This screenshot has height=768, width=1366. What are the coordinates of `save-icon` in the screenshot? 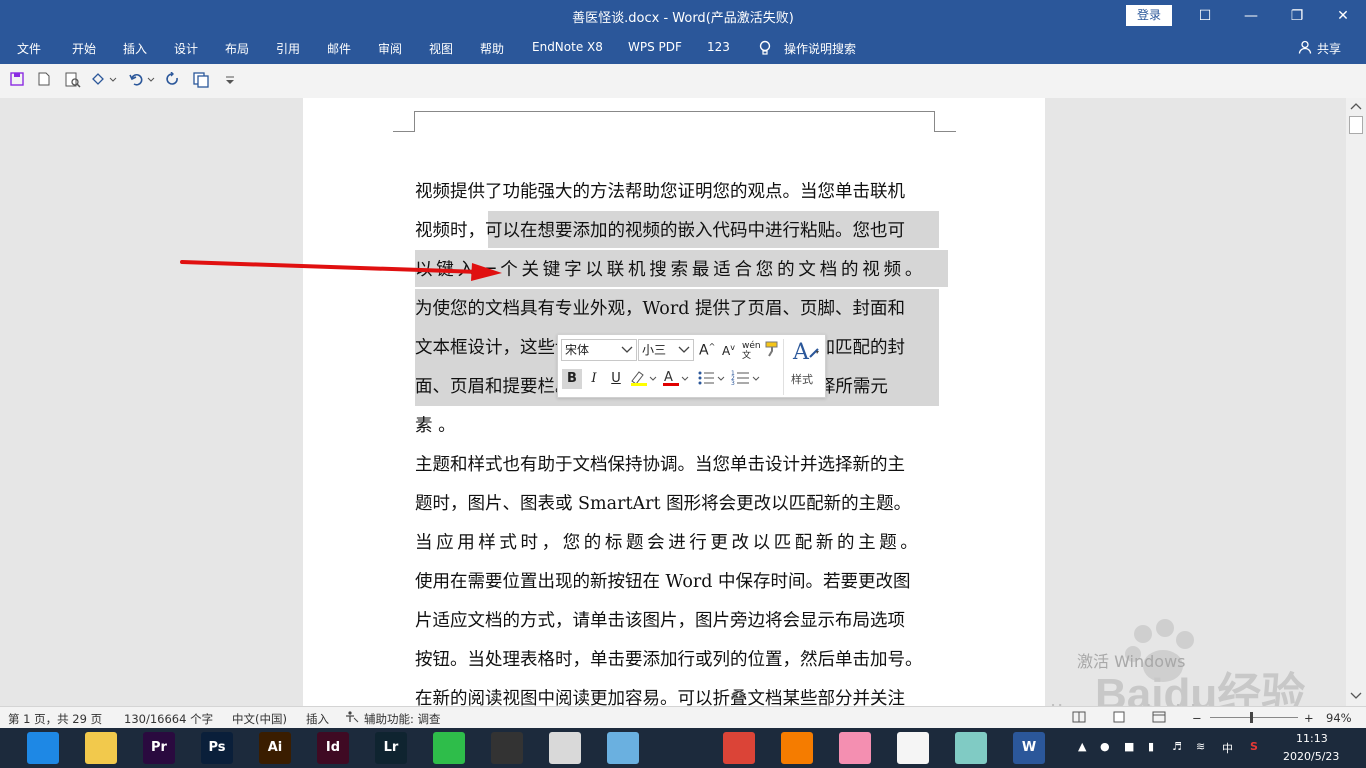 It's located at (17, 81).